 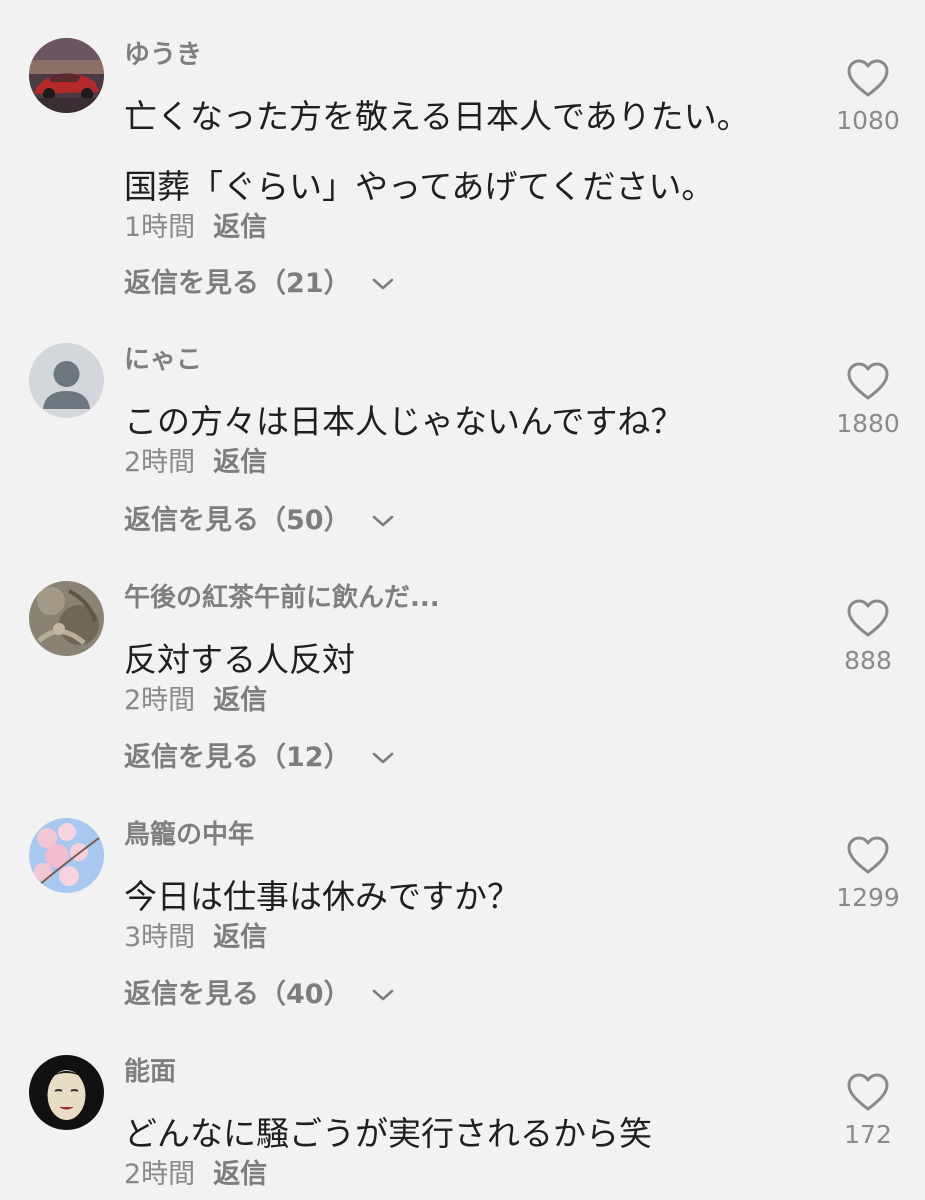 I want to click on like-count: 172, so click(x=868, y=1134).